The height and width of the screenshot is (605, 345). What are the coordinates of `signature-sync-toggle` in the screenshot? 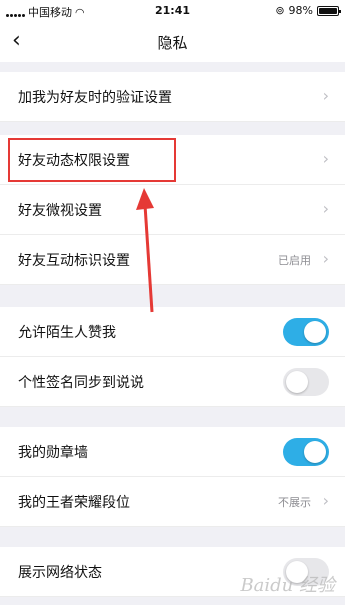 It's located at (306, 382).